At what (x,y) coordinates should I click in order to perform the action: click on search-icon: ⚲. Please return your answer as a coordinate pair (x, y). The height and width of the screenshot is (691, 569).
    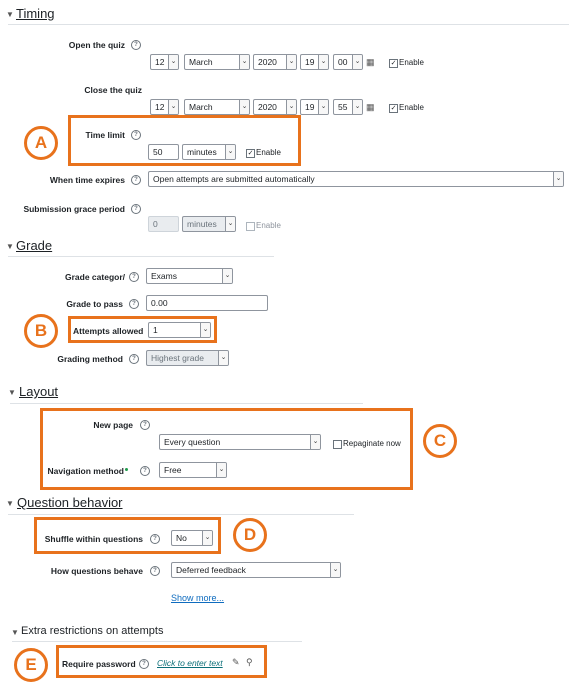
    Looking at the image, I should click on (249, 662).